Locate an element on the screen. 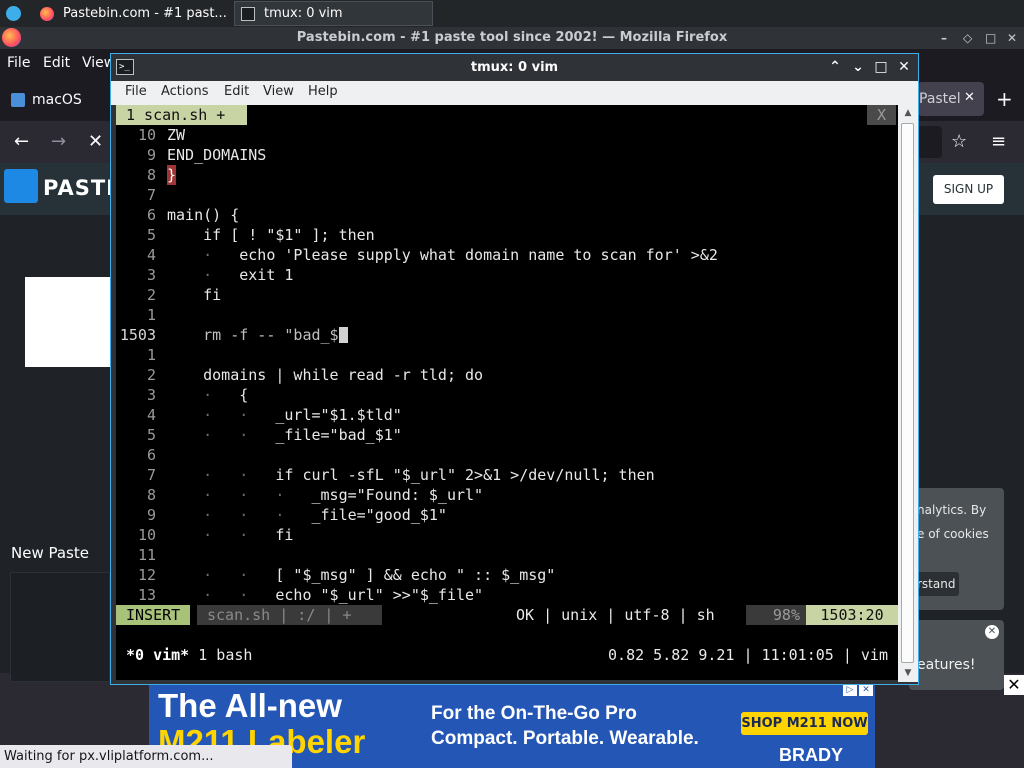 This screenshot has width=1024, height=768. vim-line: 12 · · [ "$_msg" ] && echo " :: $_msg" is located at coordinates (507, 575).